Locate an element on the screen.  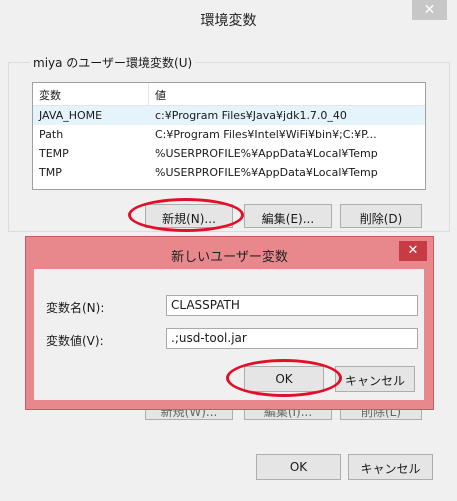
list-item: TMP %USERPROFILE%¥AppData¥Local¥Temp is located at coordinates (229, 172).